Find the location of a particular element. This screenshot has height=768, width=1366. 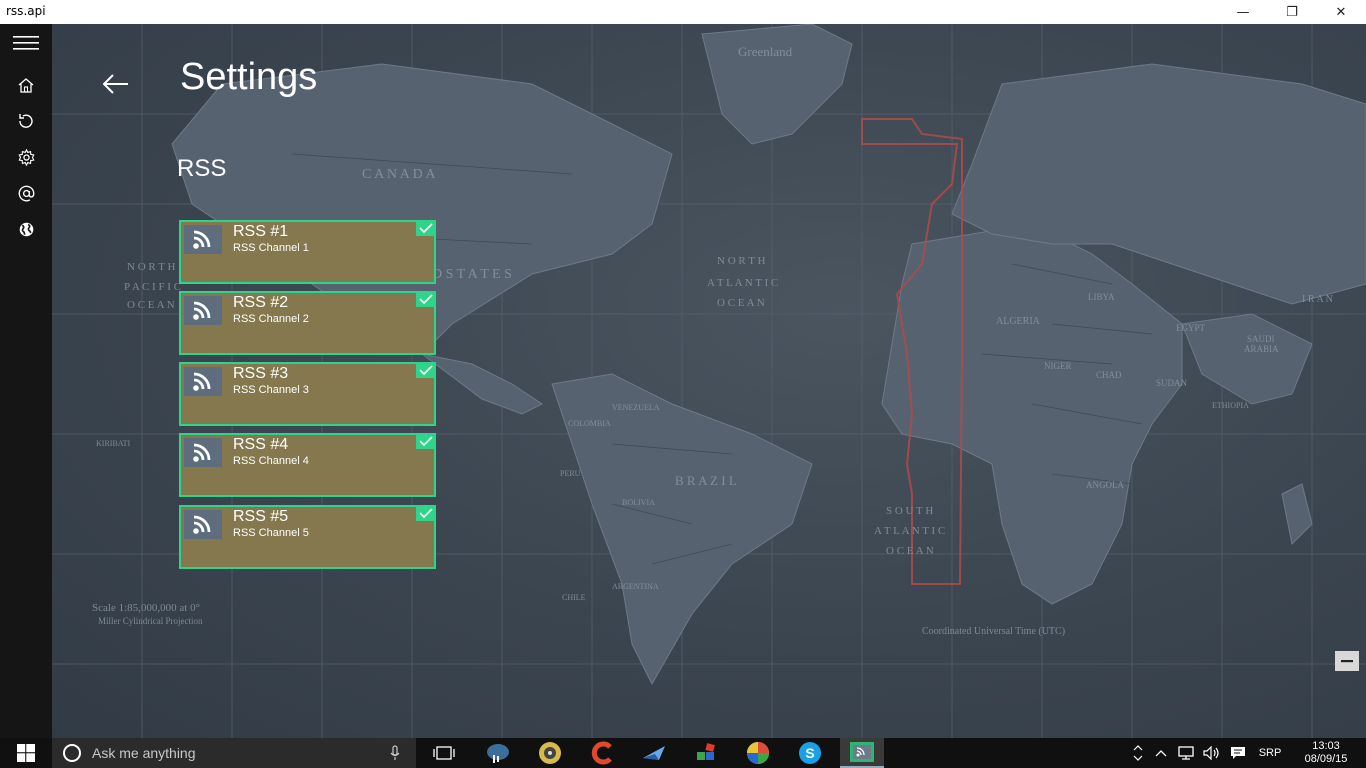

sidebar-item-settings is located at coordinates (26, 157).